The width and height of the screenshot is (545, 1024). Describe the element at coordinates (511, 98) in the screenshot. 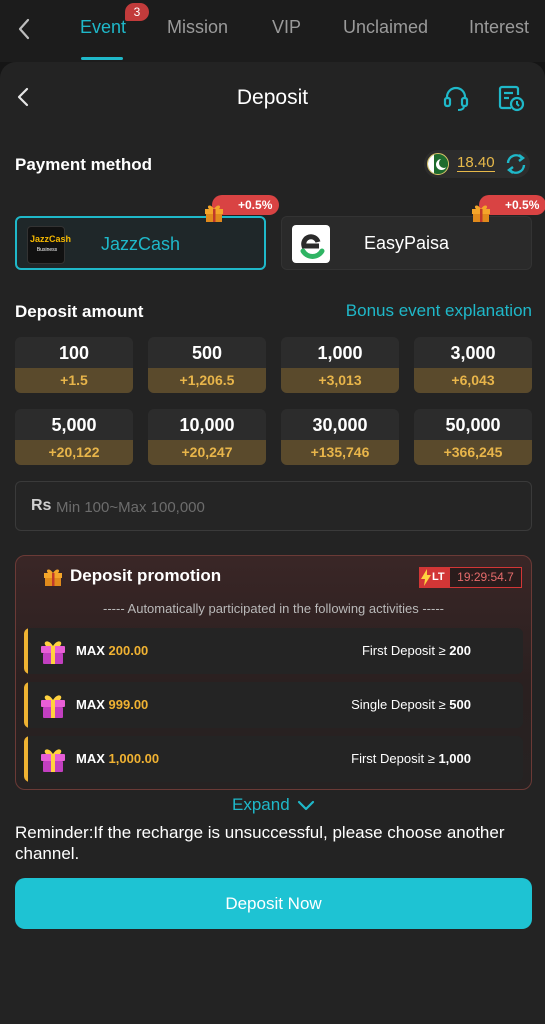

I see `deposit-history-icon` at that location.